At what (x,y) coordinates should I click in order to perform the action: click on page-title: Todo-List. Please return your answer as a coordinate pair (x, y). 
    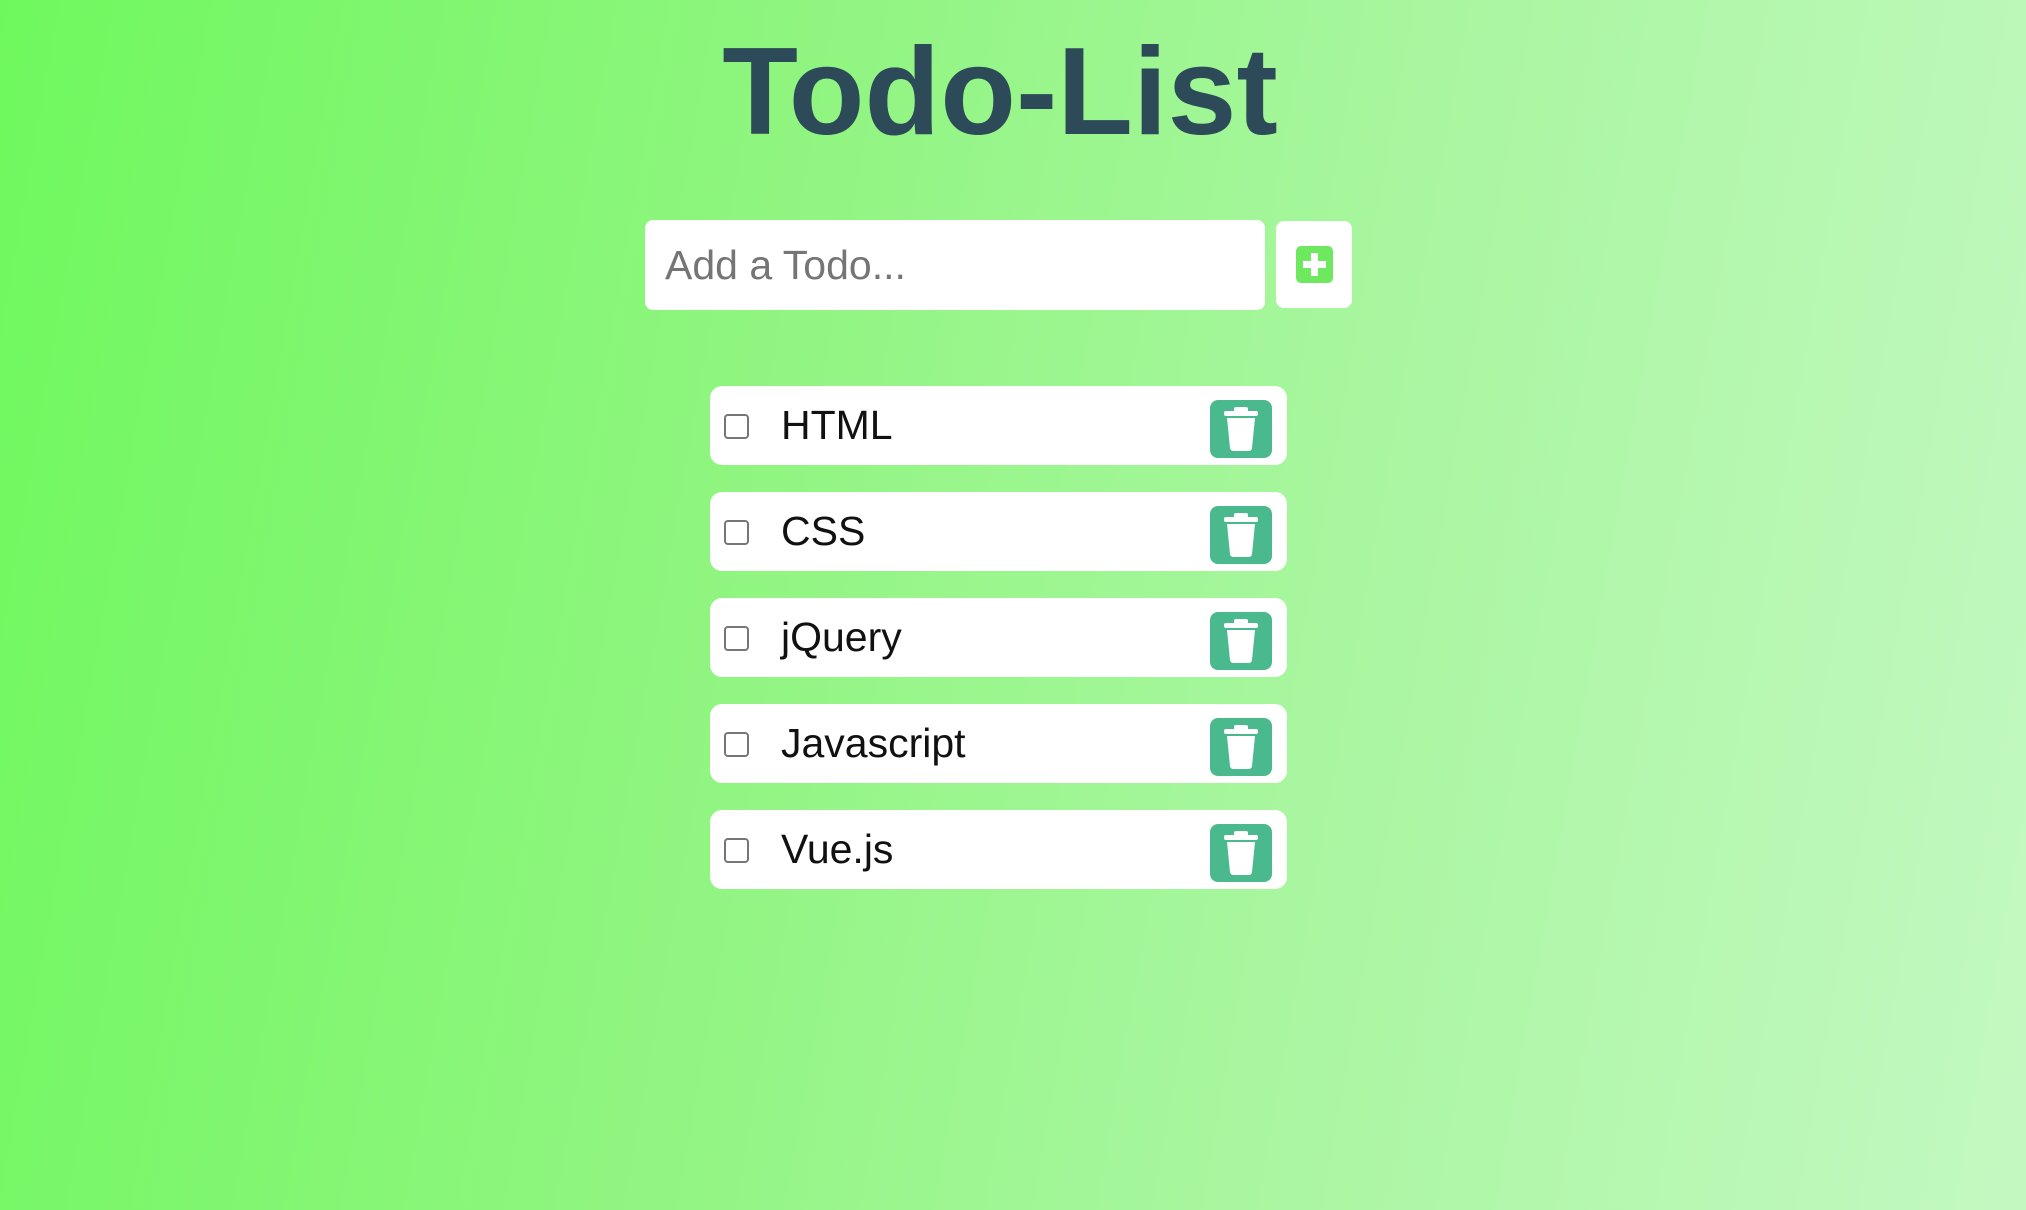
    Looking at the image, I should click on (1000, 92).